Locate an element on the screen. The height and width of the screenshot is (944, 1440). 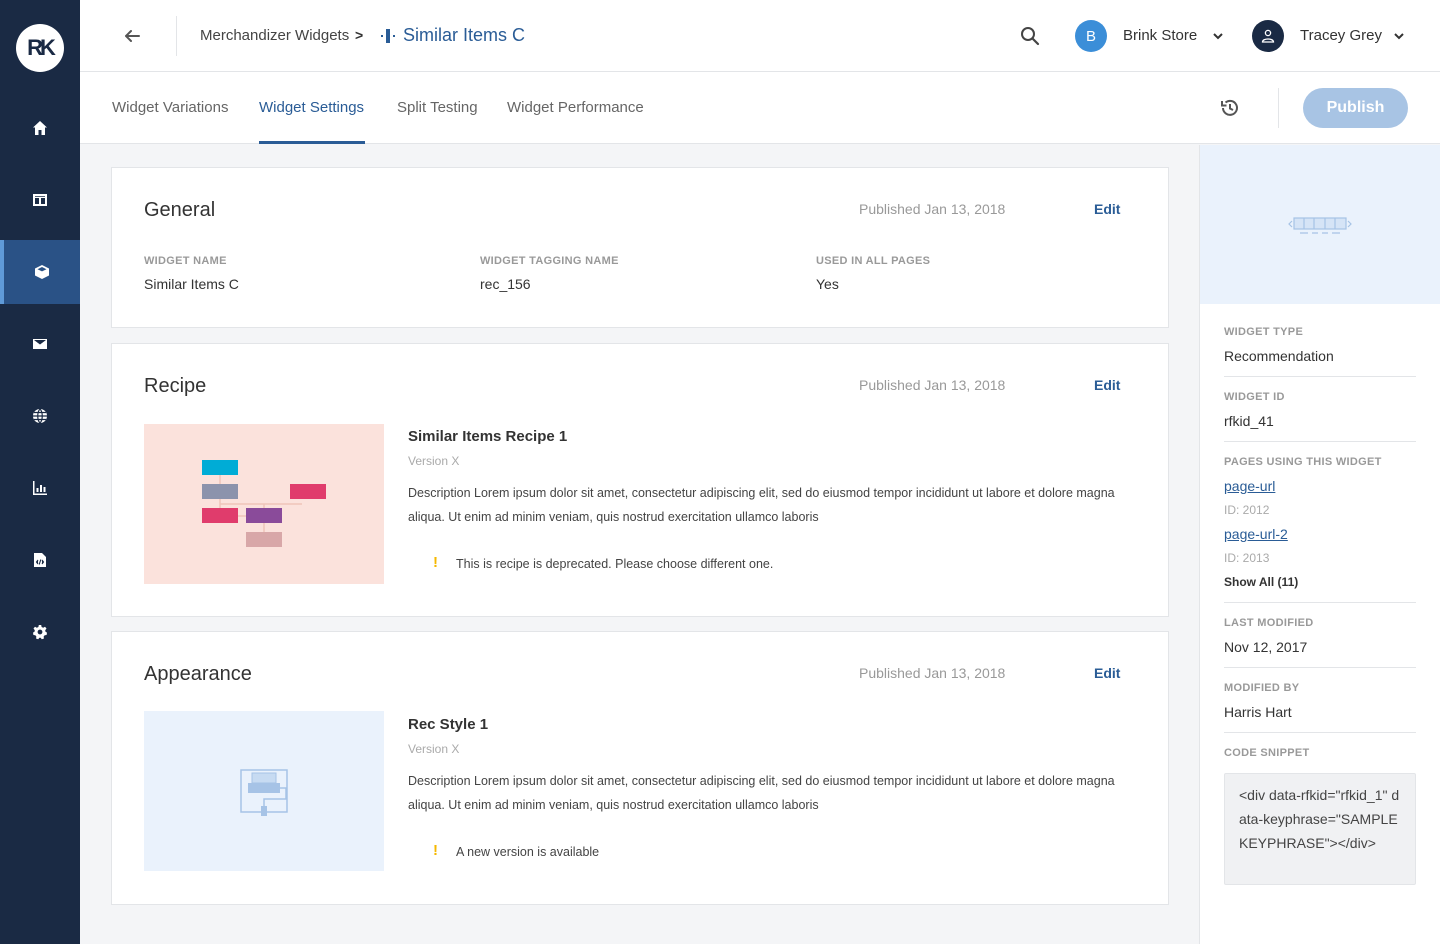
widget-name-value: Similar Items C is located at coordinates (191, 284).